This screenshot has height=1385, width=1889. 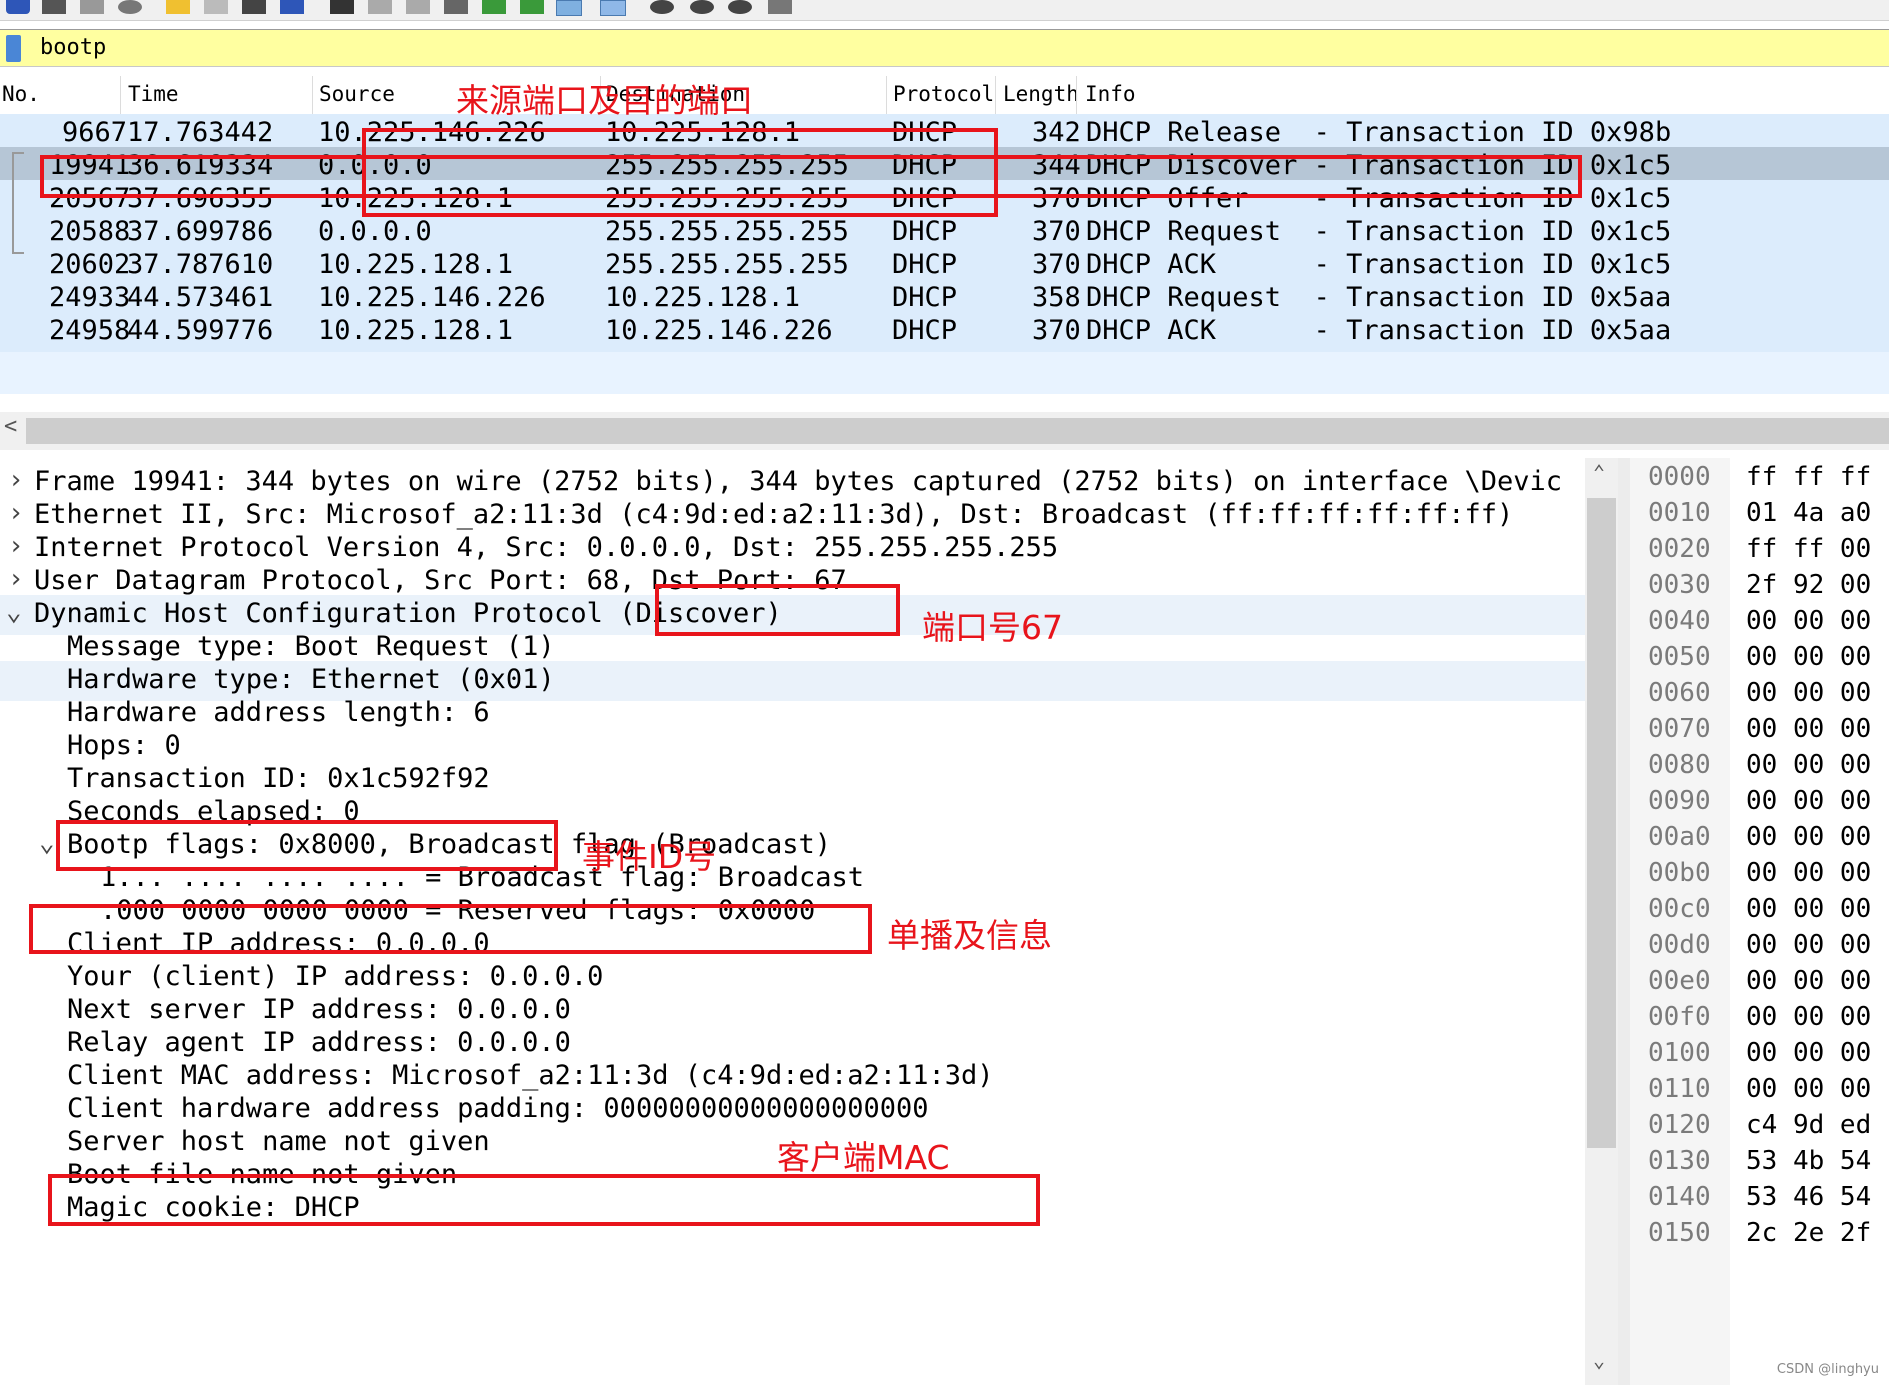 What do you see at coordinates (1679, 477) in the screenshot?
I see `hex-offset: 0000` at bounding box center [1679, 477].